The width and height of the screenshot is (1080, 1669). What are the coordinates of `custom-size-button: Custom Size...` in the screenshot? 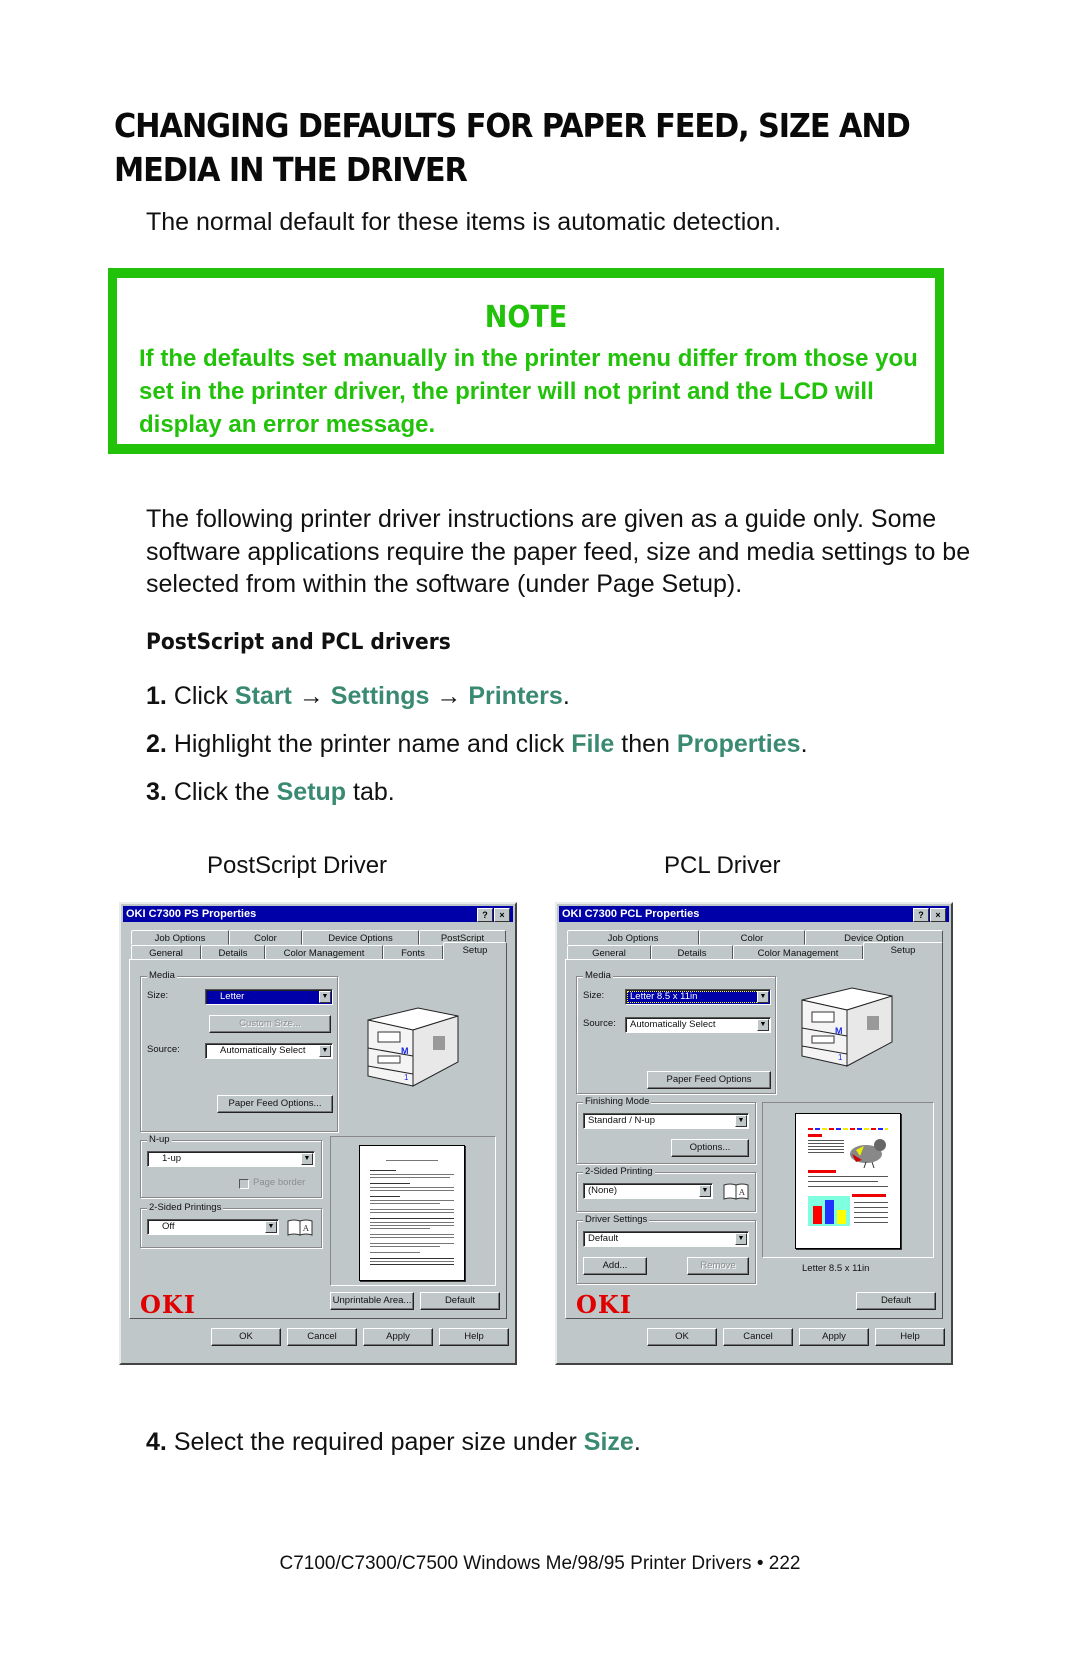 It's located at (270, 1024).